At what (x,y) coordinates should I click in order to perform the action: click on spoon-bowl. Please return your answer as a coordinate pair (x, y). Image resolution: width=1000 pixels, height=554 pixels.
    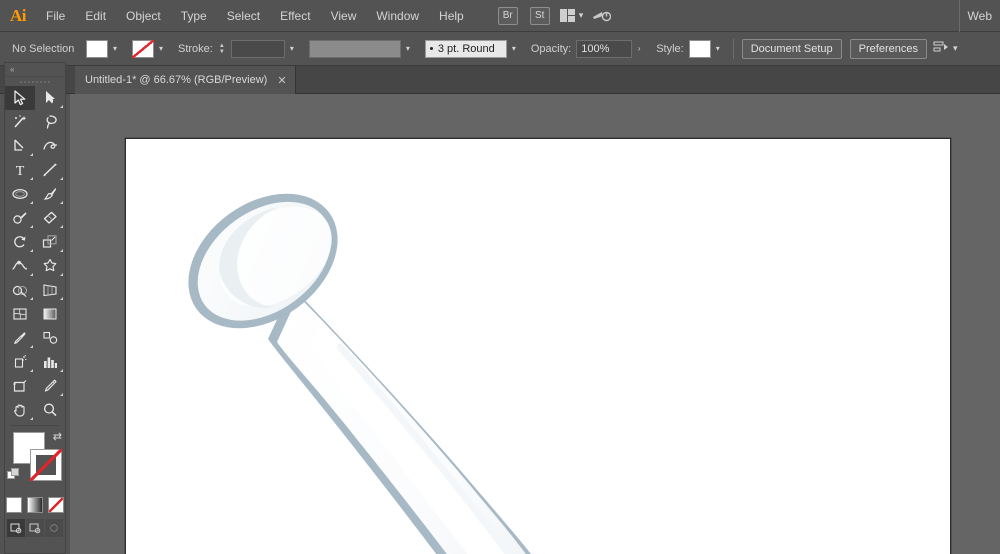
    Looking at the image, I should click on (263, 261).